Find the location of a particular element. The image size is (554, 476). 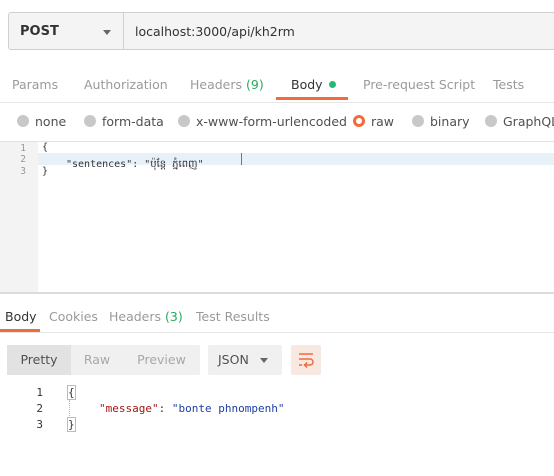

code-line: { is located at coordinates (45, 147).